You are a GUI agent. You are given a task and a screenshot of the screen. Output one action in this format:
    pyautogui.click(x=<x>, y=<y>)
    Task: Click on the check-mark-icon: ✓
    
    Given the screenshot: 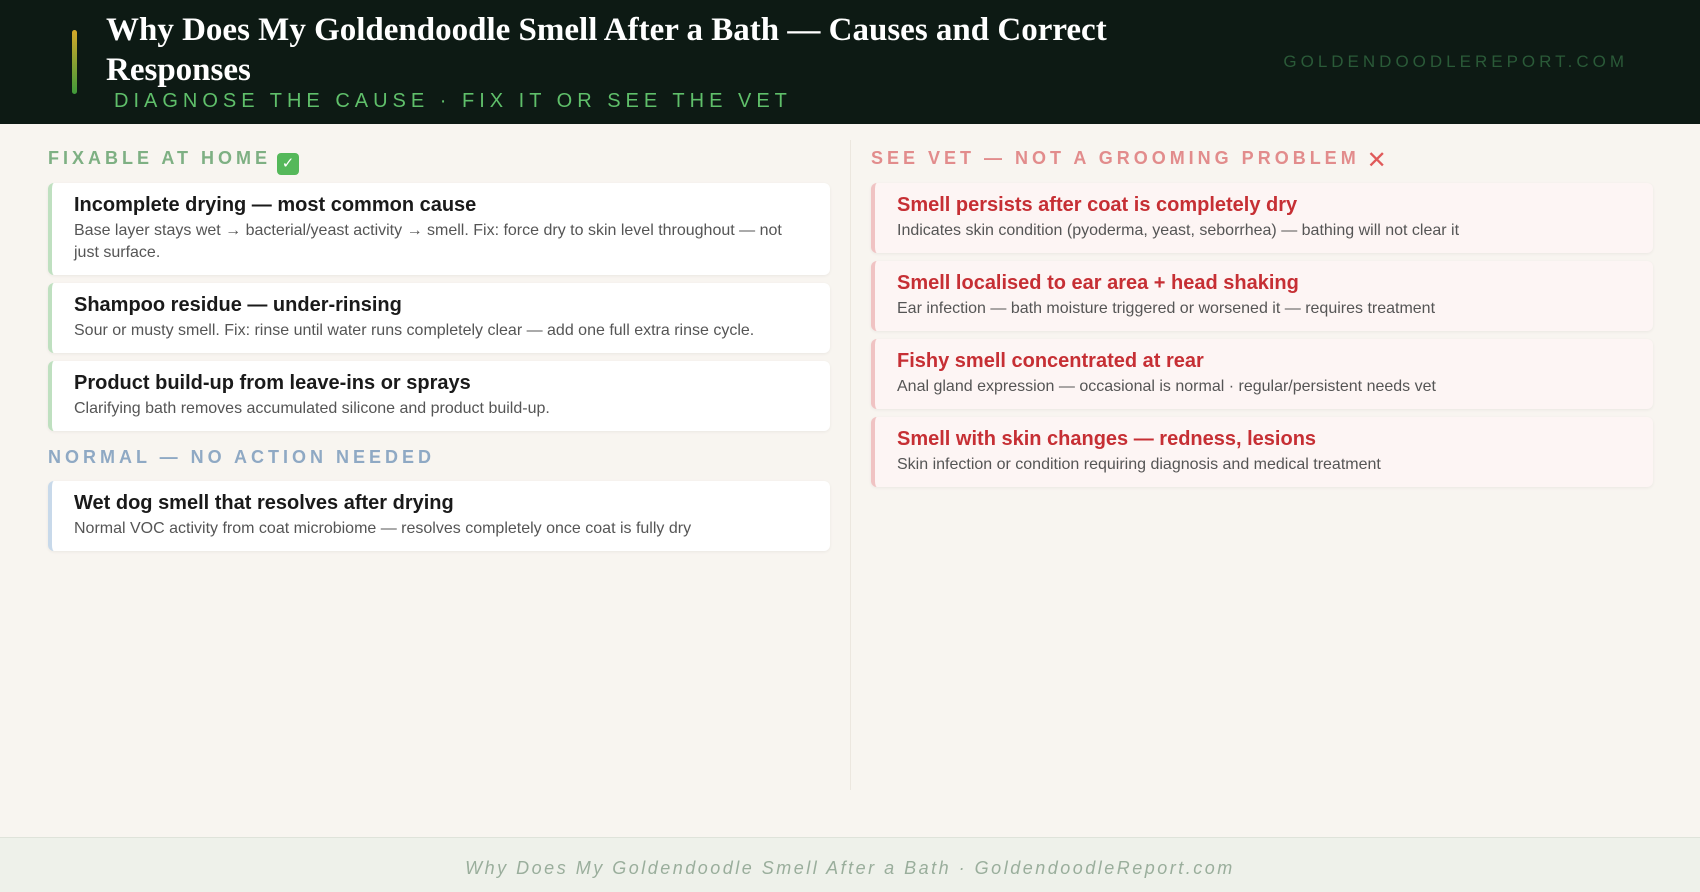 What is the action you would take?
    pyautogui.click(x=288, y=164)
    